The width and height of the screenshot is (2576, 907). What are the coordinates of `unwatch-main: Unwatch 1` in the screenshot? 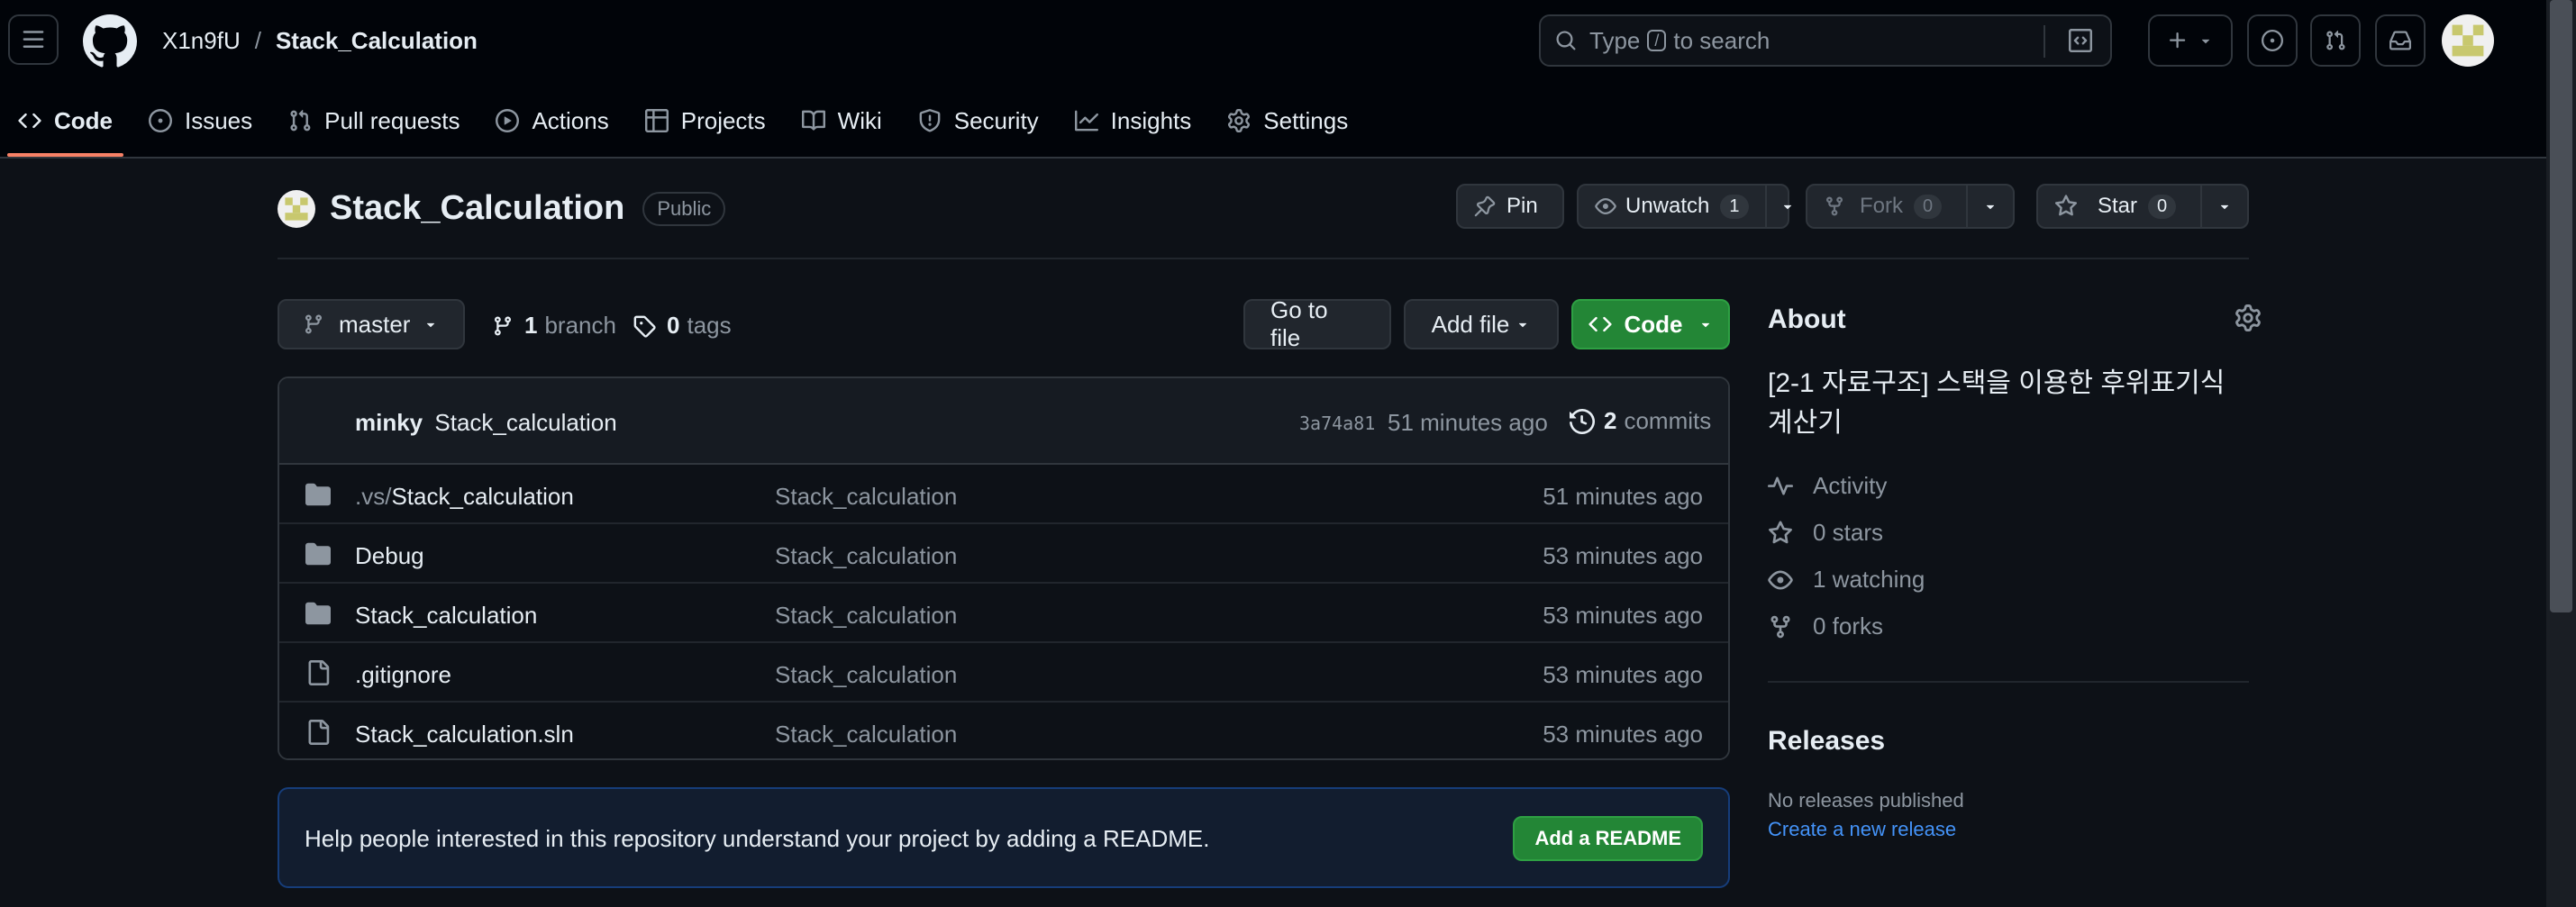 It's located at (1672, 206).